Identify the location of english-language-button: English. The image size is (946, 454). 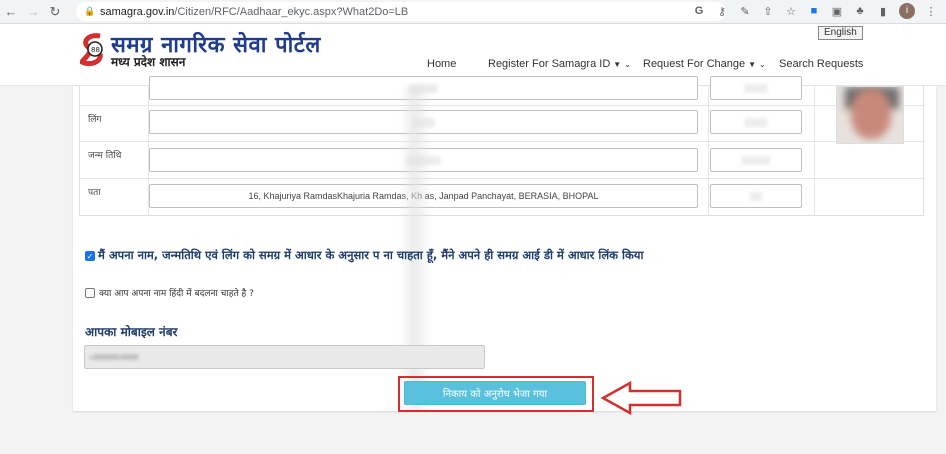
(840, 33).